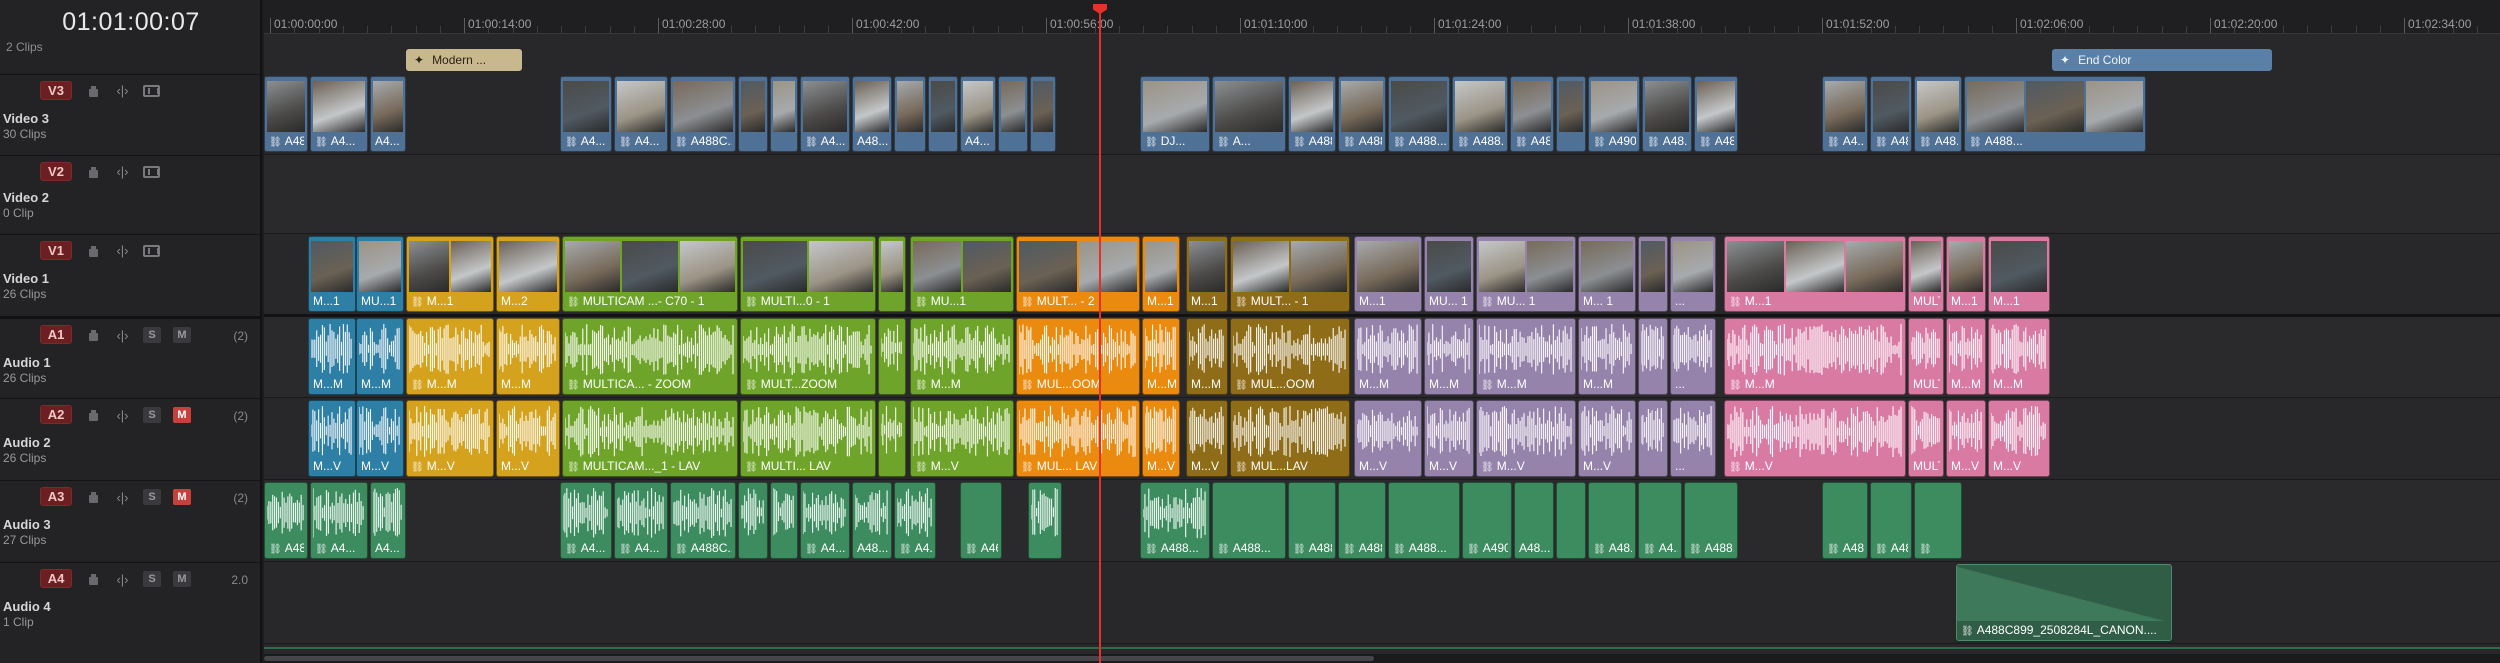 This screenshot has width=2500, height=663. Describe the element at coordinates (1926, 274) in the screenshot. I see `v1-clip: MULTICAM ...- C70 - 2` at that location.